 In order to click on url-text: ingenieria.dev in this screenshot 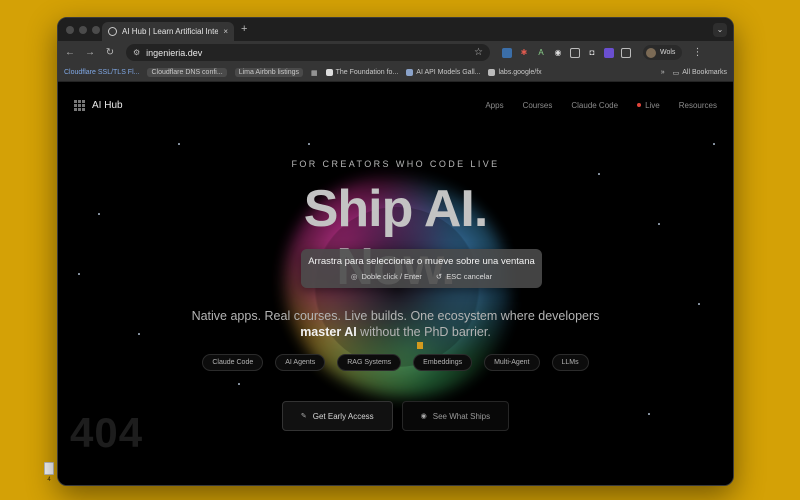, I will do `click(307, 53)`.